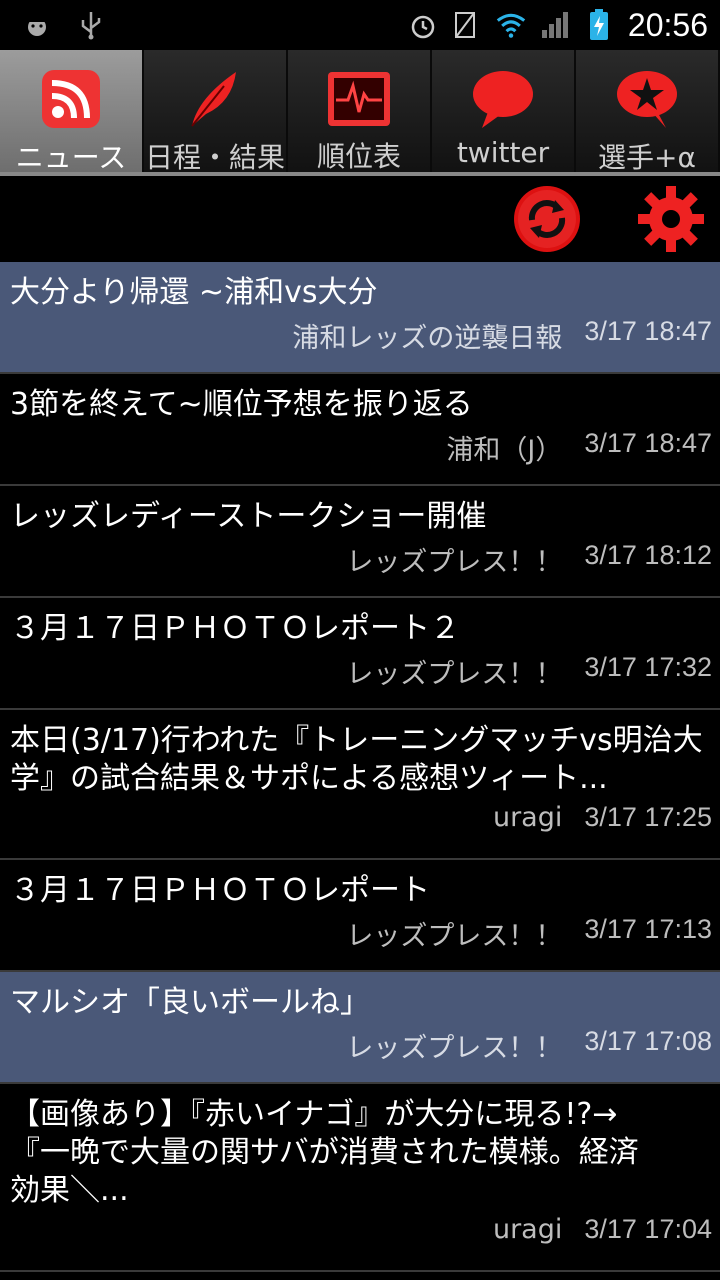 The height and width of the screenshot is (1280, 720). Describe the element at coordinates (194, 292) in the screenshot. I see `news-title: 大分より帰還 ~浦和vs大分` at that location.